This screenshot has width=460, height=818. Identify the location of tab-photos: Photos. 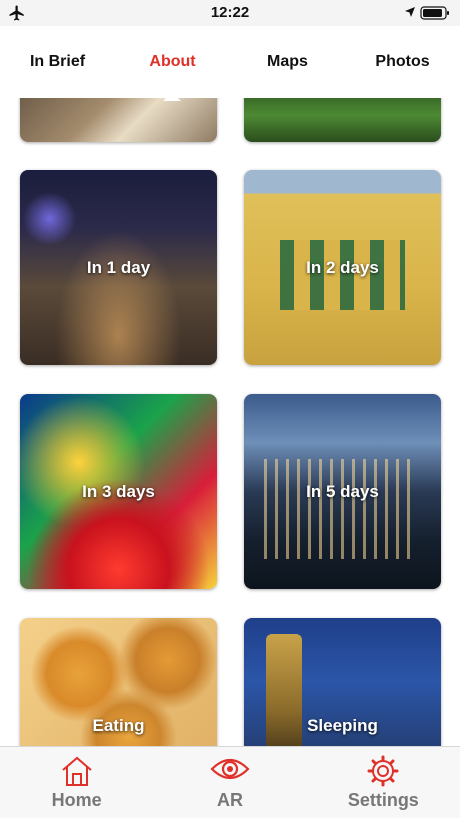
(402, 62).